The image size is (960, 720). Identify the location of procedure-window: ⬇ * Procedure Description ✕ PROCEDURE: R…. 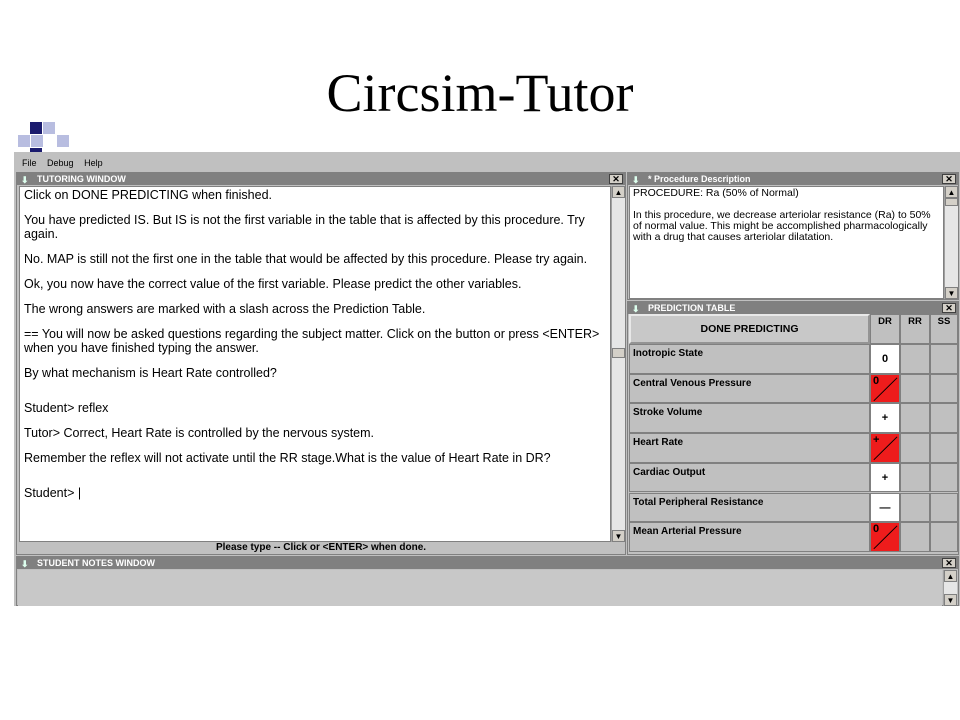
(793, 236).